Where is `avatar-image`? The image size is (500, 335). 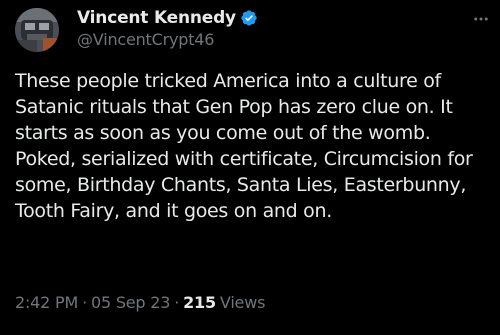 avatar-image is located at coordinates (37, 30).